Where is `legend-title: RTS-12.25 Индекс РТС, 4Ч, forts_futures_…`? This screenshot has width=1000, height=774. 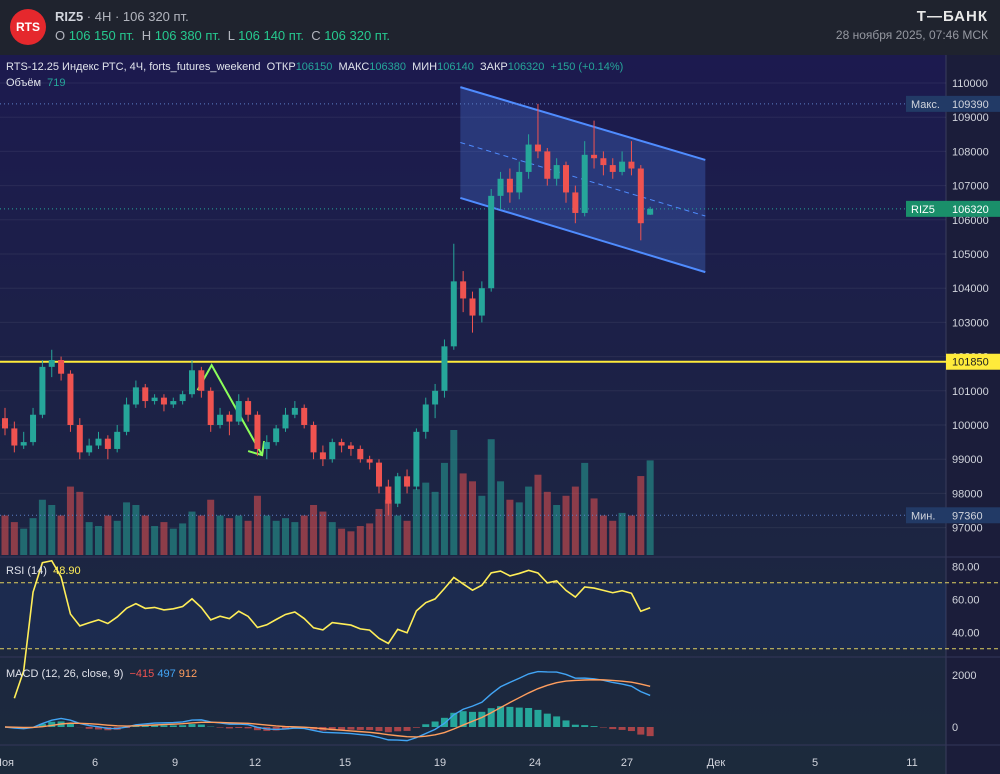
legend-title: RTS-12.25 Индекс РТС, 4Ч, forts_futures_… is located at coordinates (133, 67).